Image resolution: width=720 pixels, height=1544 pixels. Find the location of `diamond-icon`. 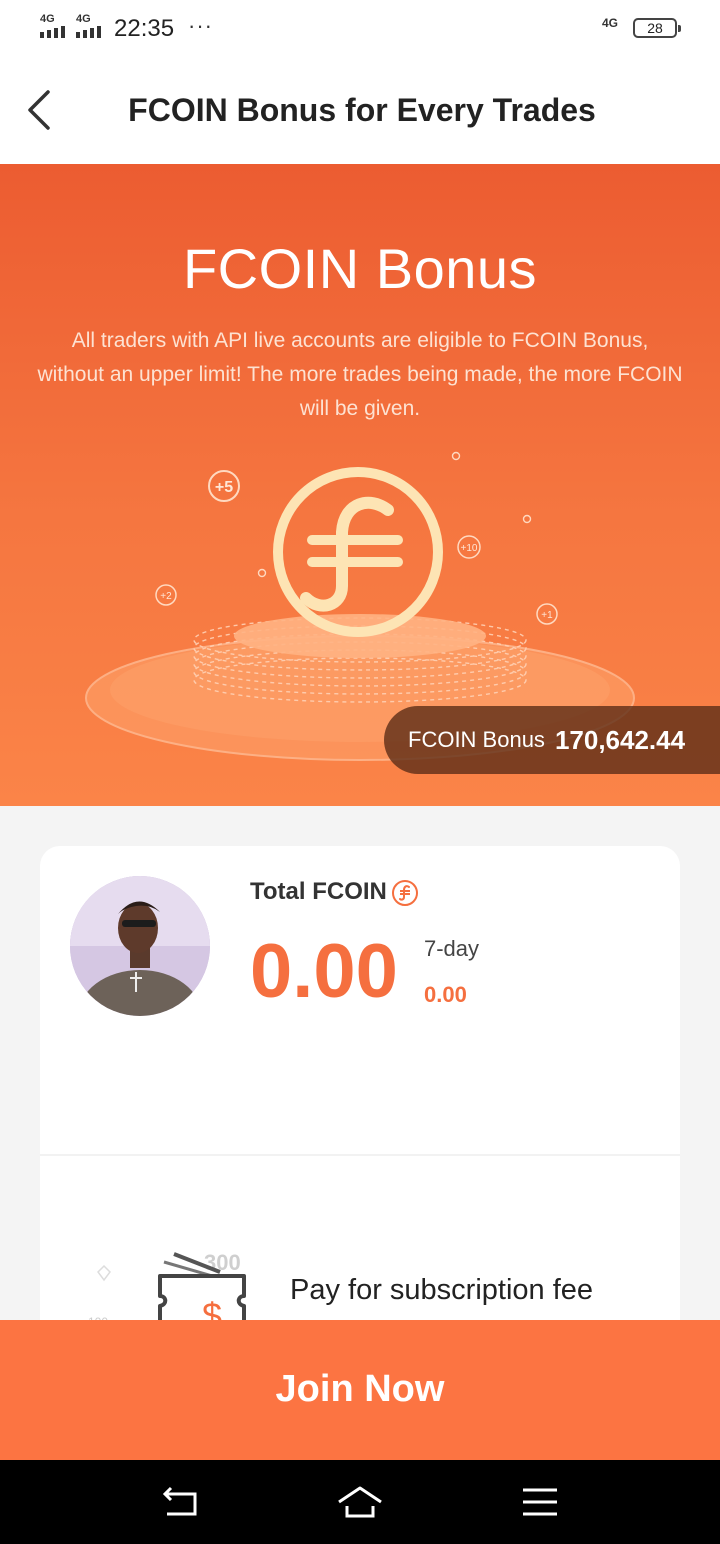

diamond-icon is located at coordinates (104, 1273).